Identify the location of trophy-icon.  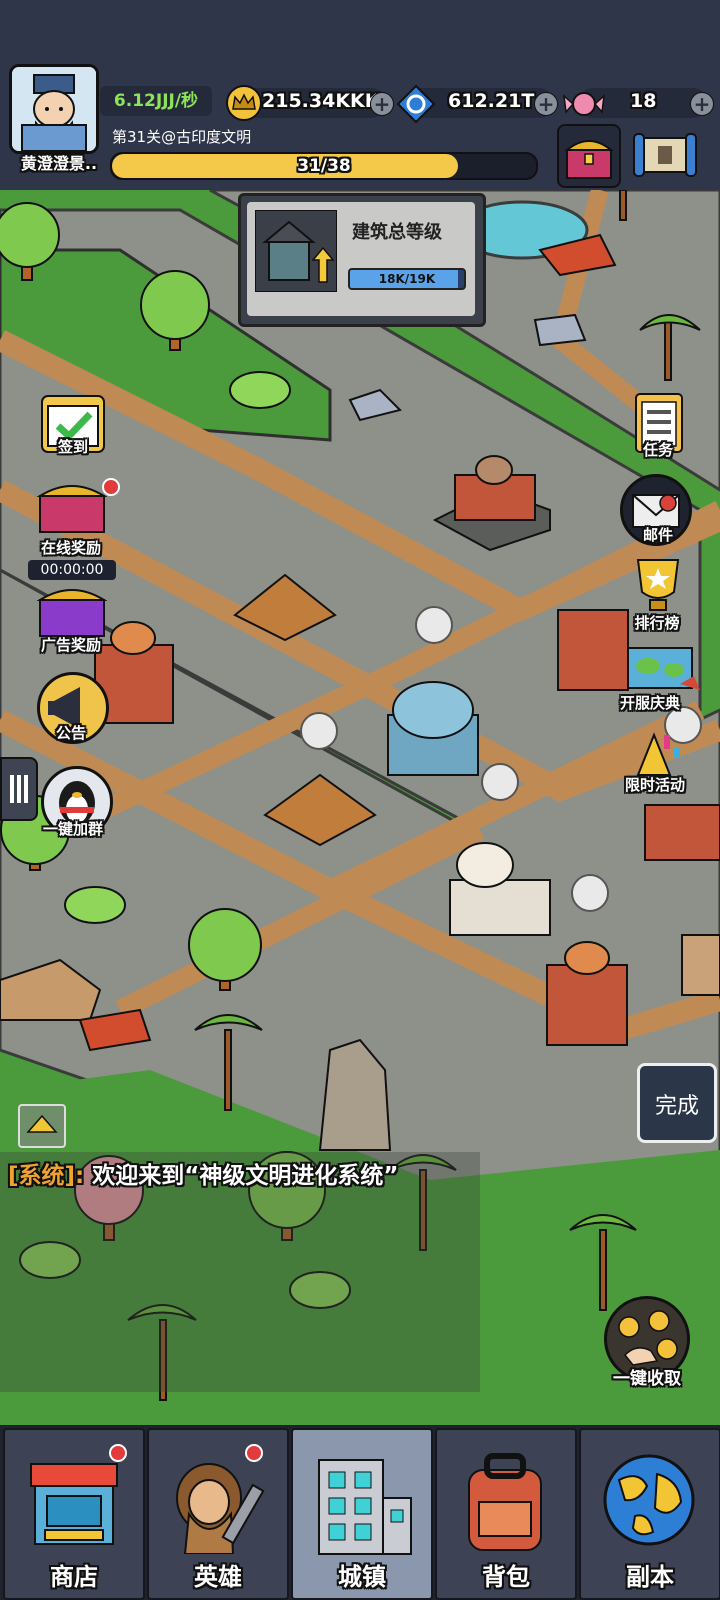
(658, 585).